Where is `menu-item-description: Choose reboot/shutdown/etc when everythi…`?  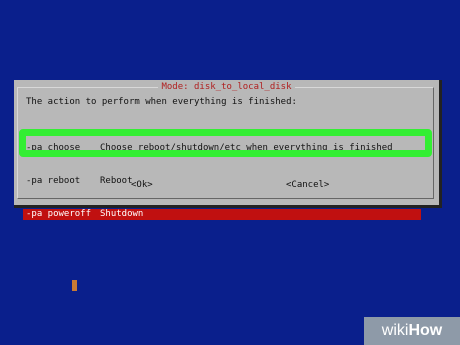
menu-item-description: Choose reboot/shutdown/etc when everythi… is located at coordinates (246, 148).